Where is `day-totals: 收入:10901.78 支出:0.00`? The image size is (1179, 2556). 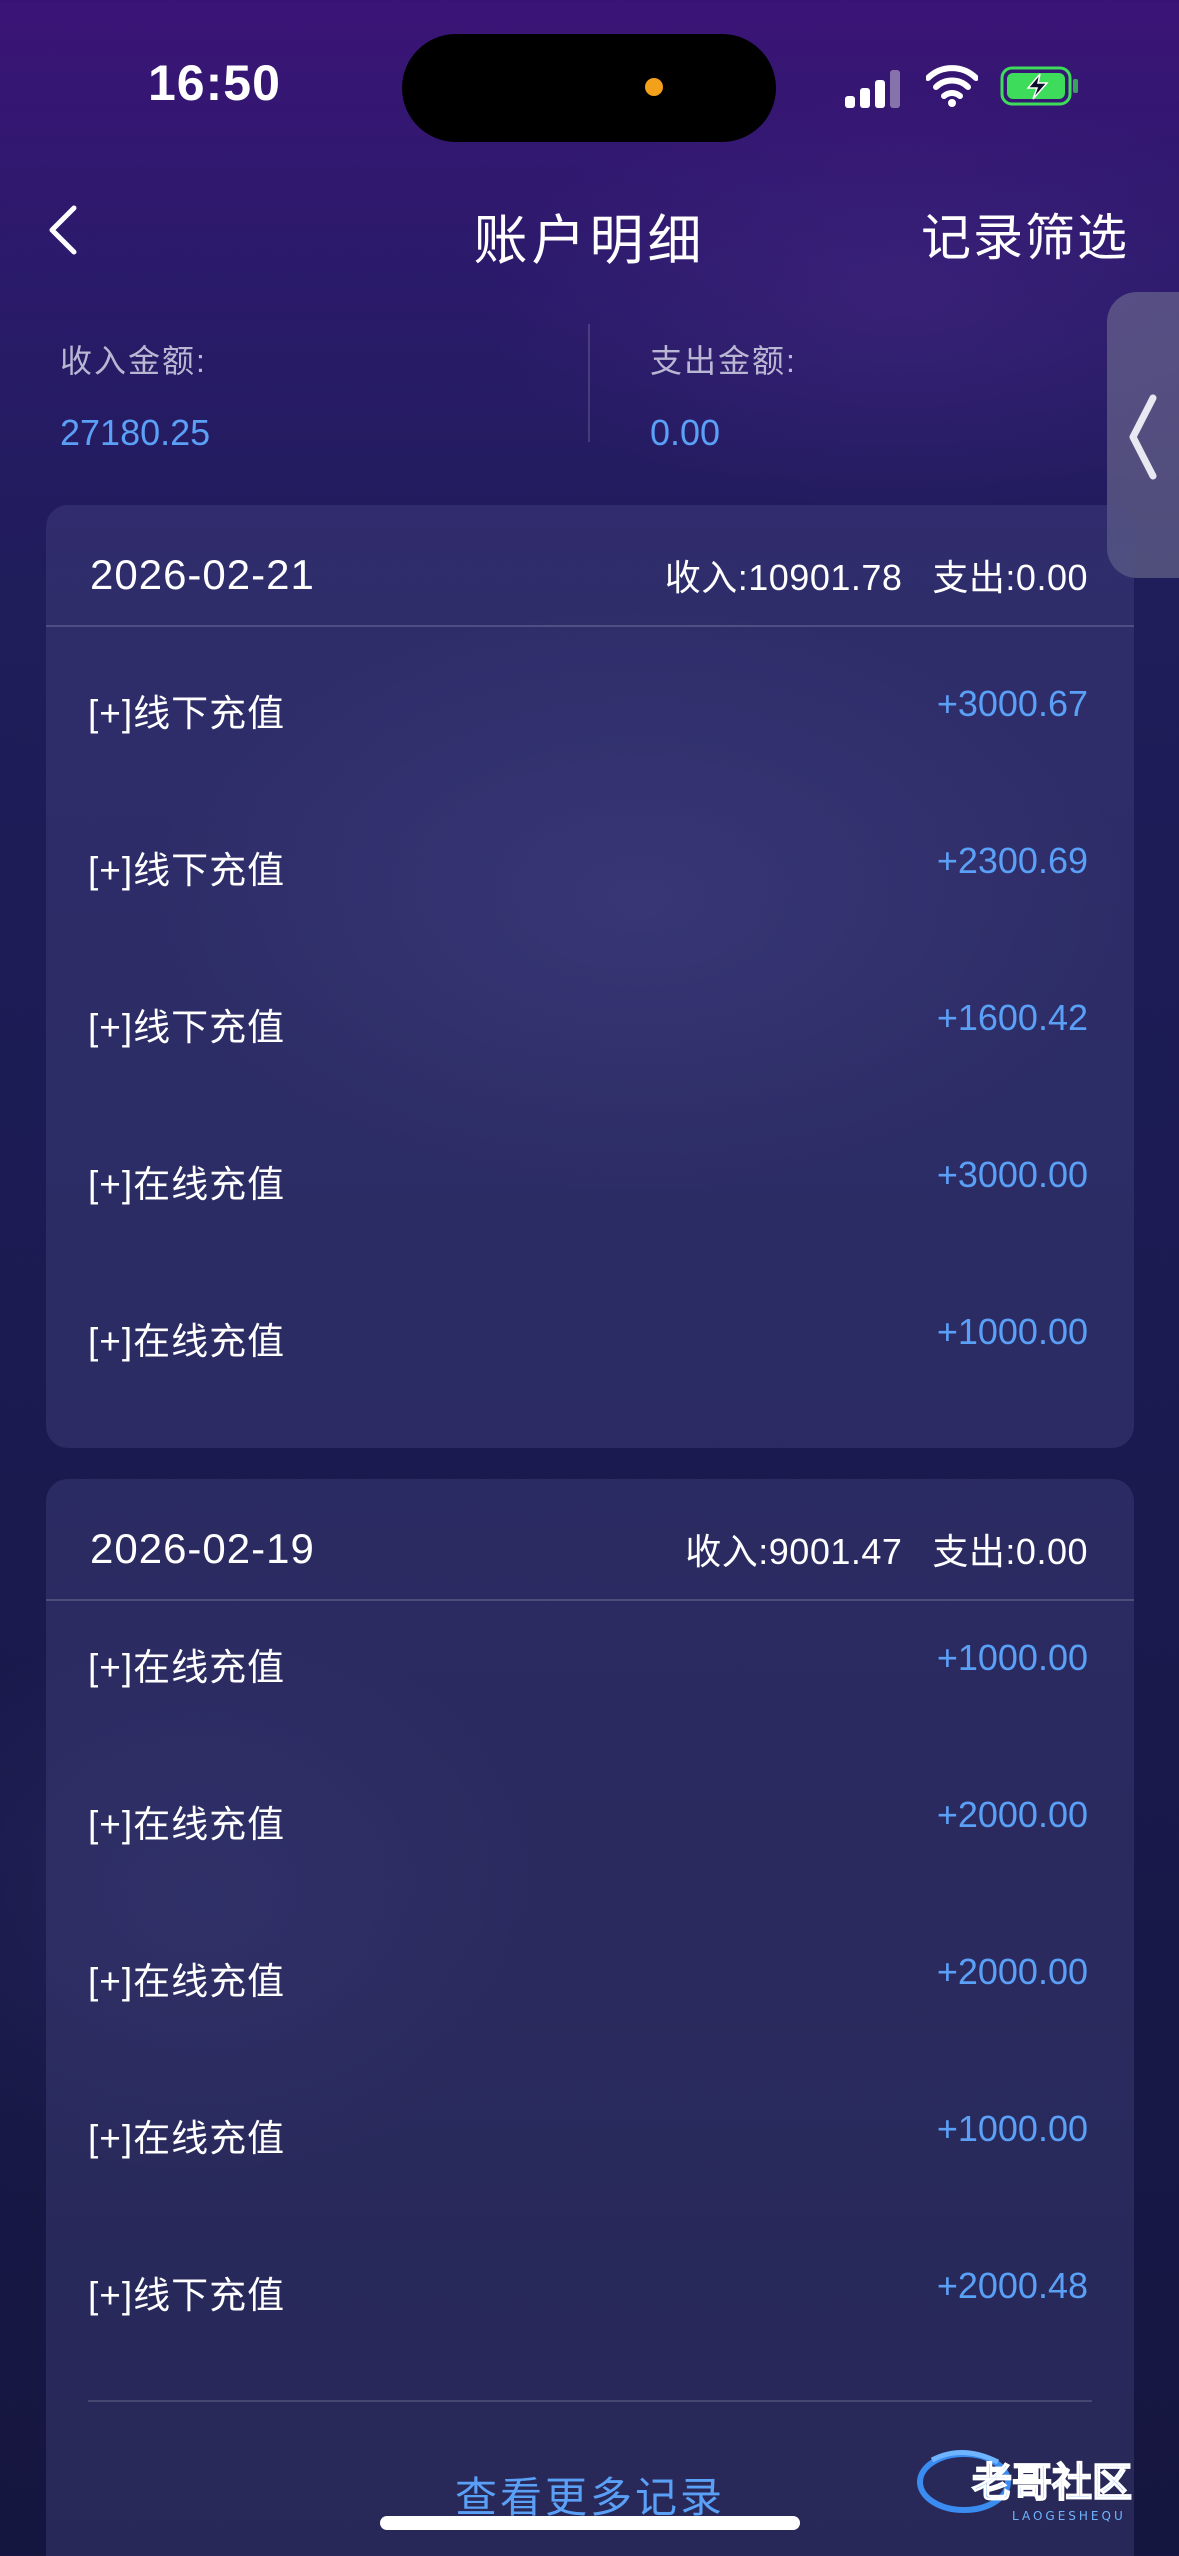
day-totals: 收入:10901.78 支出:0.00 is located at coordinates (876, 575).